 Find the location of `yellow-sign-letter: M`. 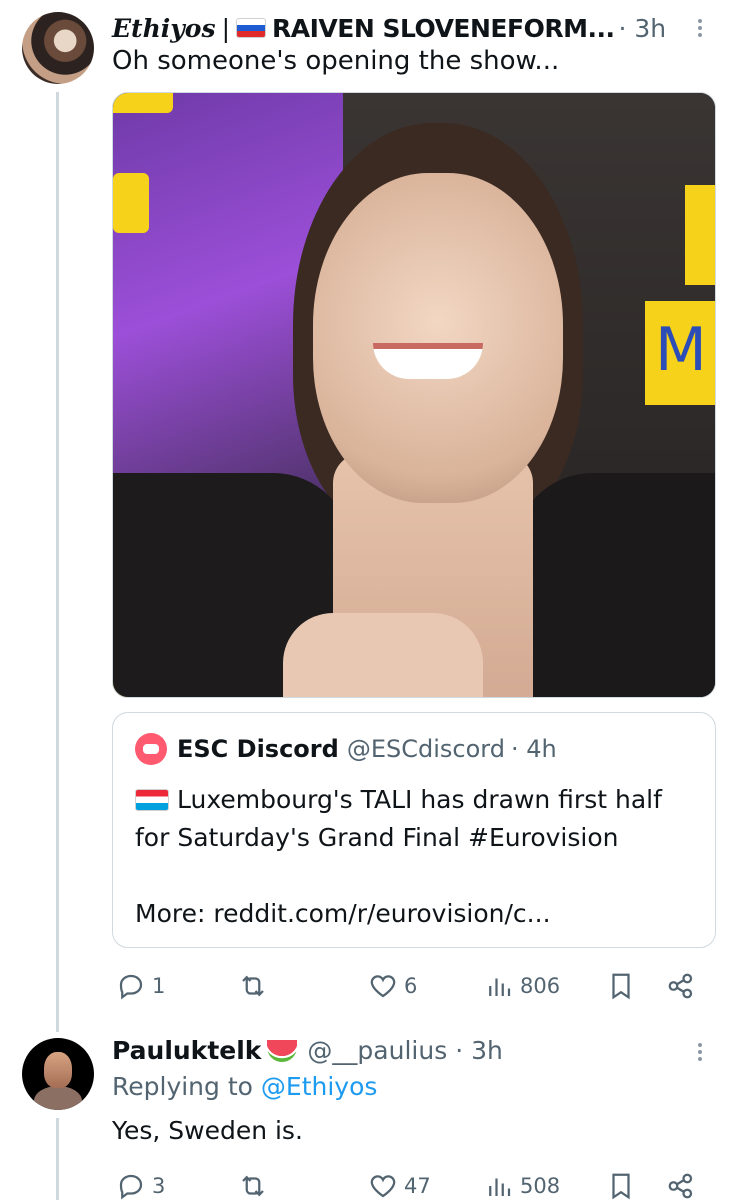

yellow-sign-letter: M is located at coordinates (680, 353).